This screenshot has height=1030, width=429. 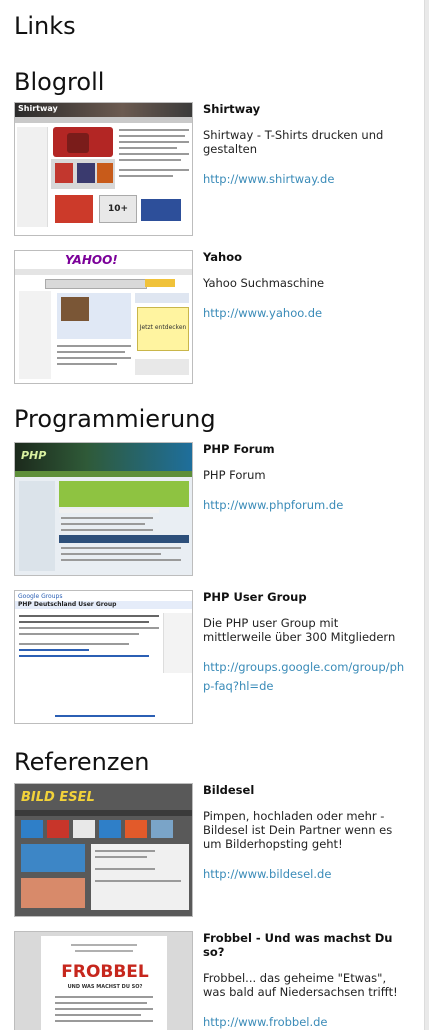 I want to click on link-title-yahoo: Yahoo, so click(x=306, y=257).